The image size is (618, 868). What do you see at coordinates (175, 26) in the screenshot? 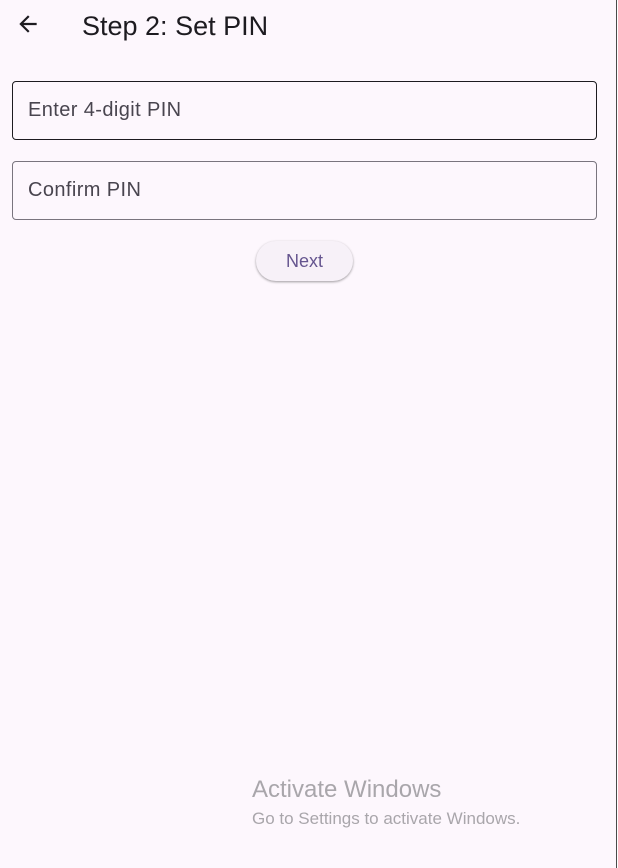
I see `page-title: Step 2: Set PIN` at bounding box center [175, 26].